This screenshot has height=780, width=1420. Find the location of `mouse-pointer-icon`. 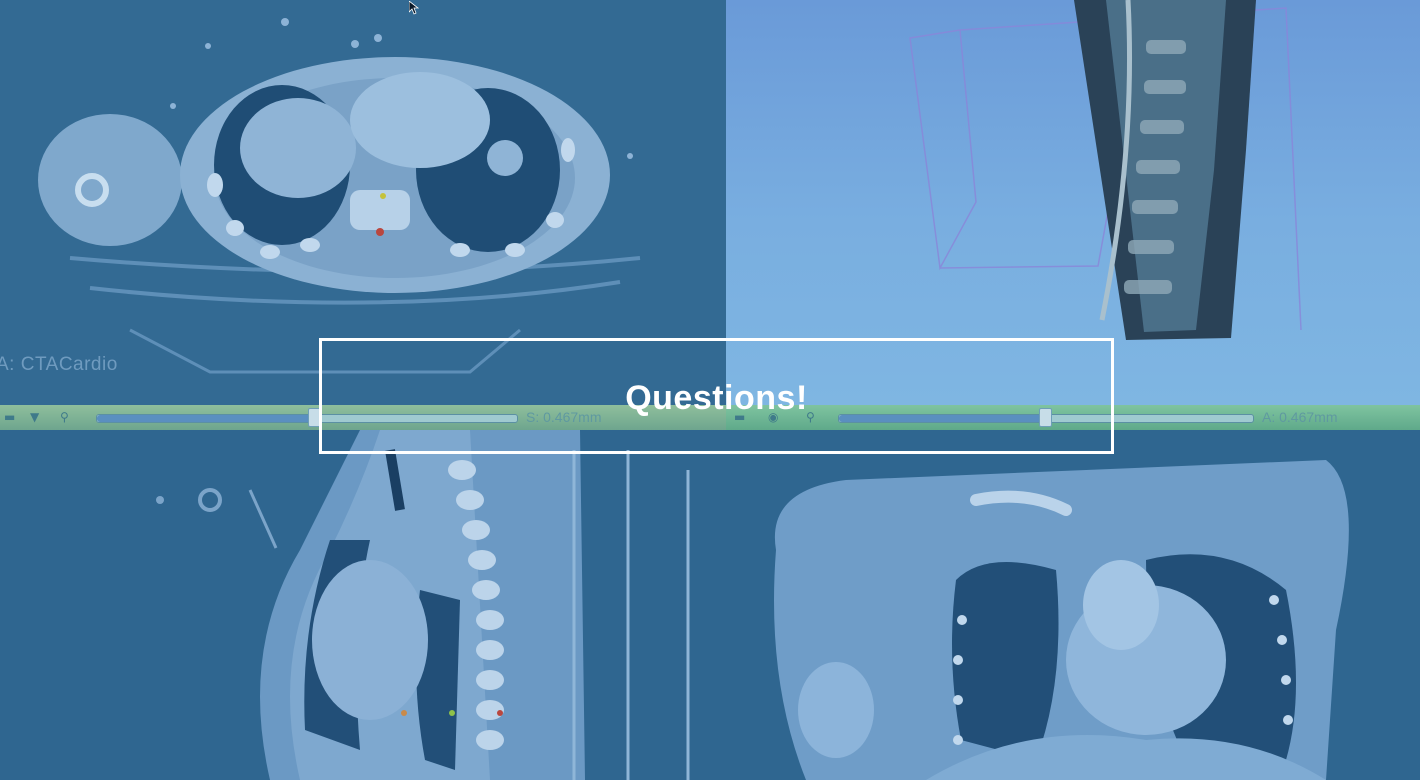

mouse-pointer-icon is located at coordinates (414, 8).